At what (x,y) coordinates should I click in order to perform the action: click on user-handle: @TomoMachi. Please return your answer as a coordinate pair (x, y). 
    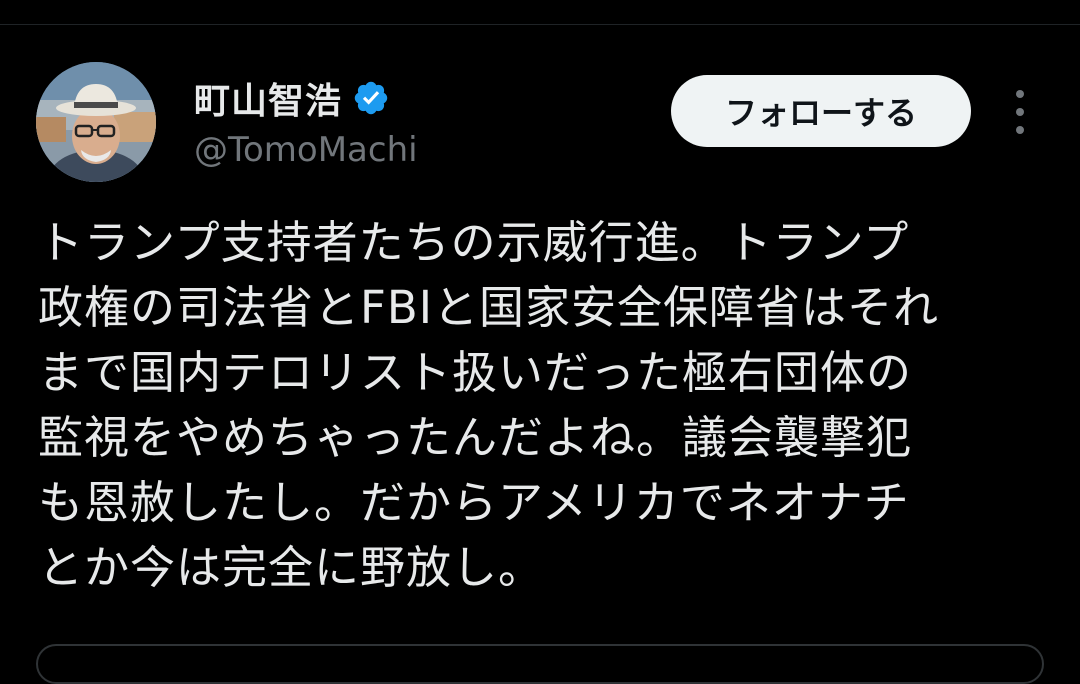
    Looking at the image, I should click on (306, 150).